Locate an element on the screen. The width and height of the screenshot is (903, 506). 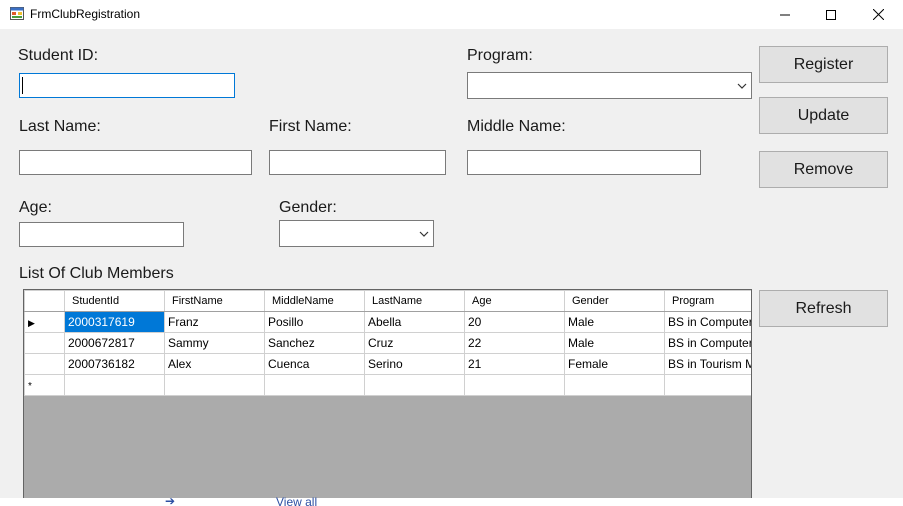
grid-cell: 21 is located at coordinates (514, 364).